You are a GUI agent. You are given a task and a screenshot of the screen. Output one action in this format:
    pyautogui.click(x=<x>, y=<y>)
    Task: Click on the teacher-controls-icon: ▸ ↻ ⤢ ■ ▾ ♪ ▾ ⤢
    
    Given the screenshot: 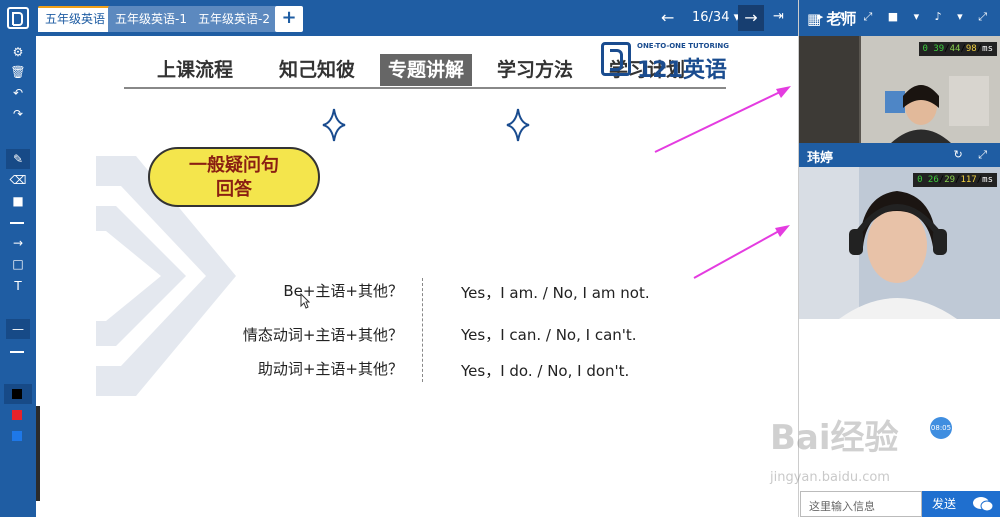 What is the action you would take?
    pyautogui.click(x=905, y=17)
    